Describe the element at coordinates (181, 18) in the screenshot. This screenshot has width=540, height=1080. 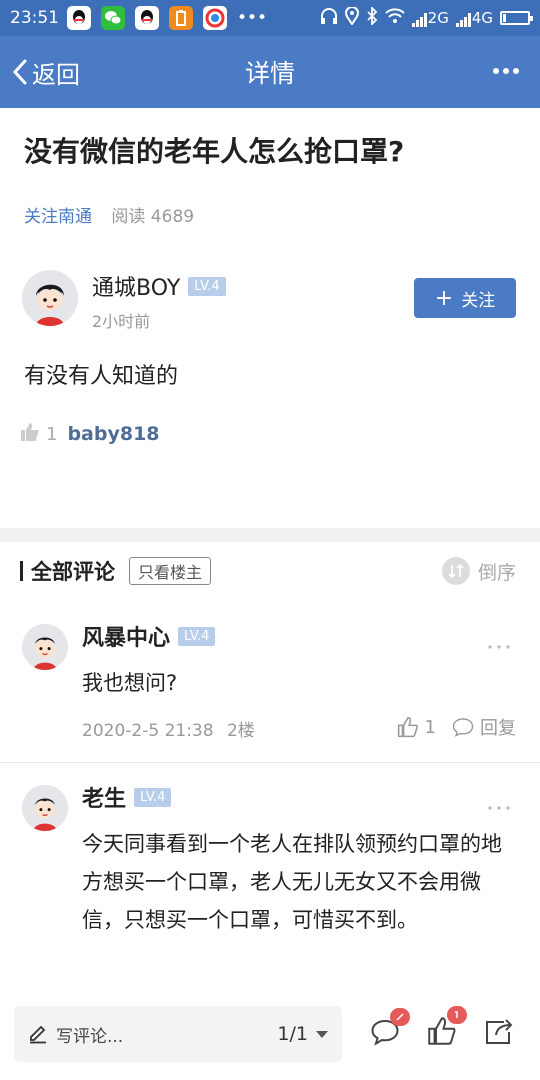
I see `battery-saver-app-icon` at that location.